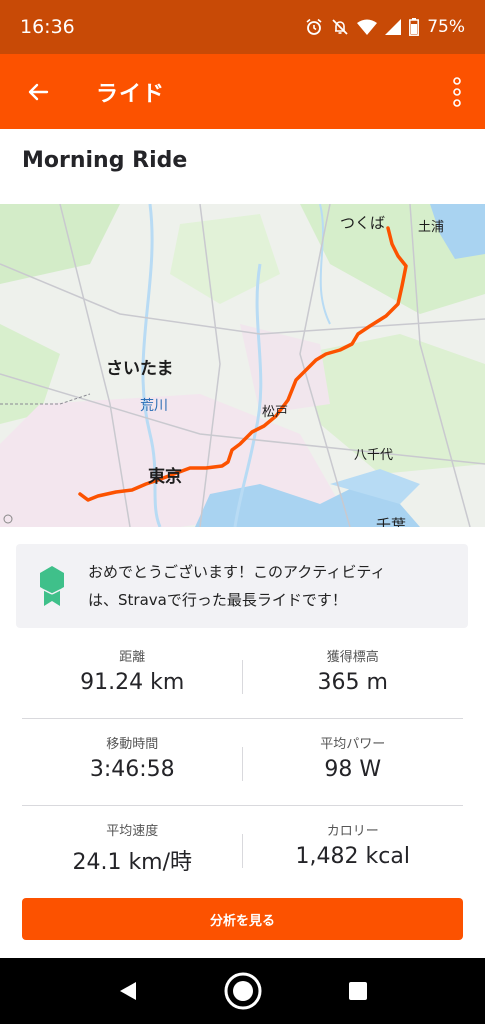  What do you see at coordinates (105, 160) in the screenshot?
I see `activity-title: Morning Ride` at bounding box center [105, 160].